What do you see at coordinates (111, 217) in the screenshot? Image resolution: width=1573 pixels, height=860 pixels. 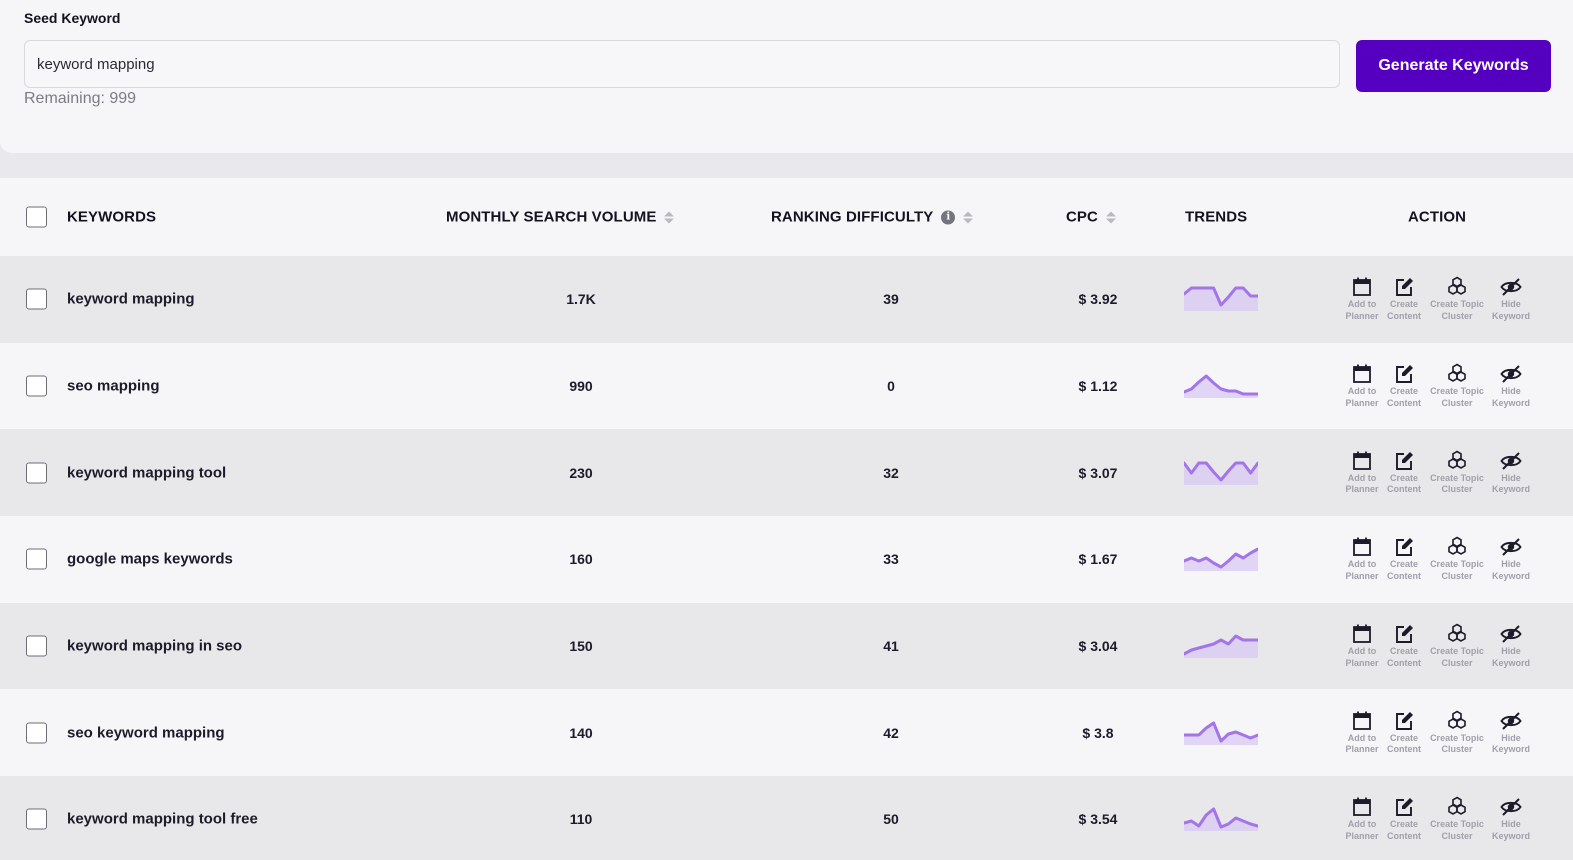 I see `header-keywords: KEYWORDS` at bounding box center [111, 217].